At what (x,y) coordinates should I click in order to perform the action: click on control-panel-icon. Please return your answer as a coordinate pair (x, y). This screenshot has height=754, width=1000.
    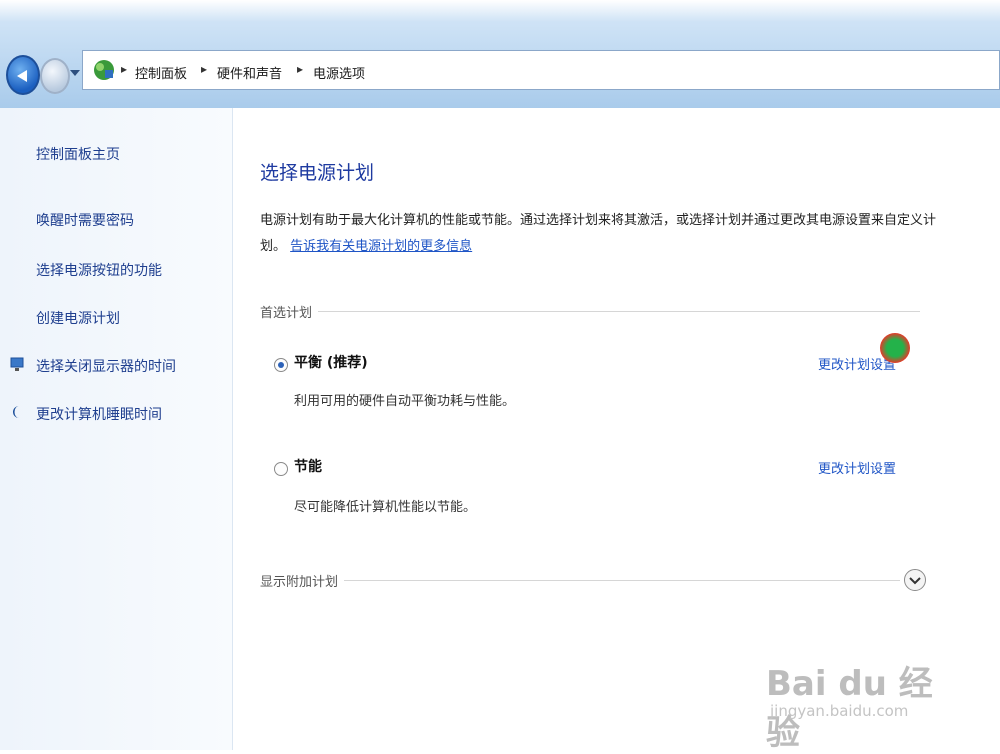
    Looking at the image, I should click on (104, 70).